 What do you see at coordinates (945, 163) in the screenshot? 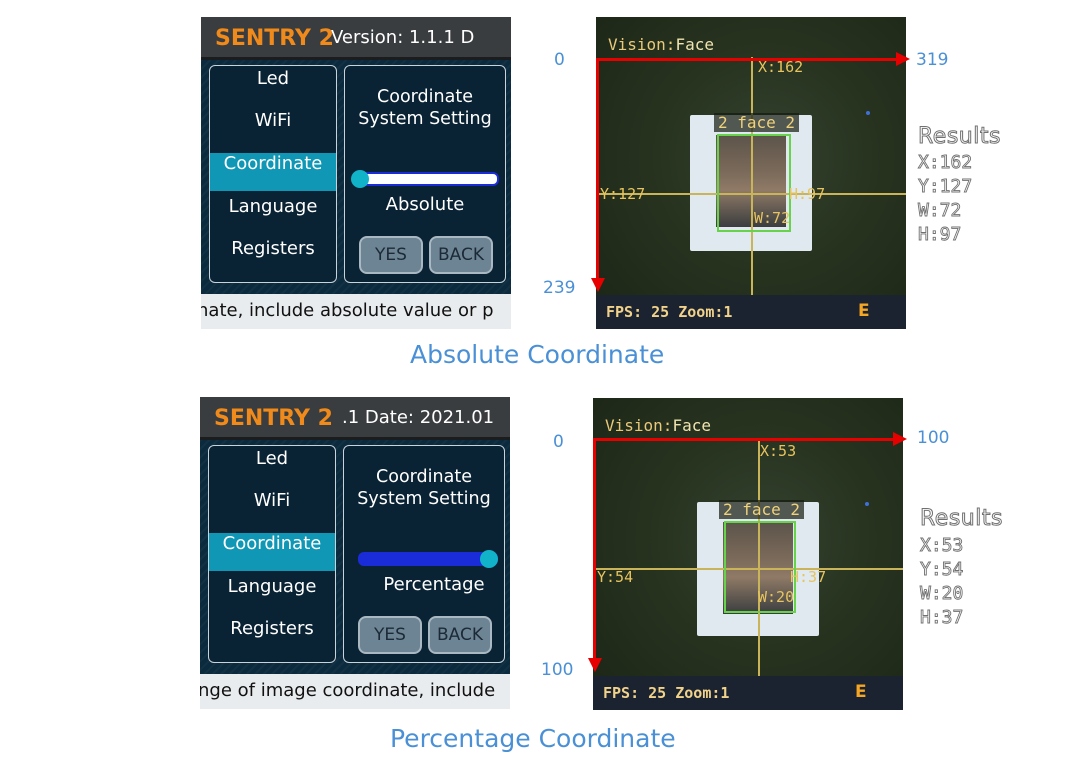
I see `result-x: X:162` at bounding box center [945, 163].